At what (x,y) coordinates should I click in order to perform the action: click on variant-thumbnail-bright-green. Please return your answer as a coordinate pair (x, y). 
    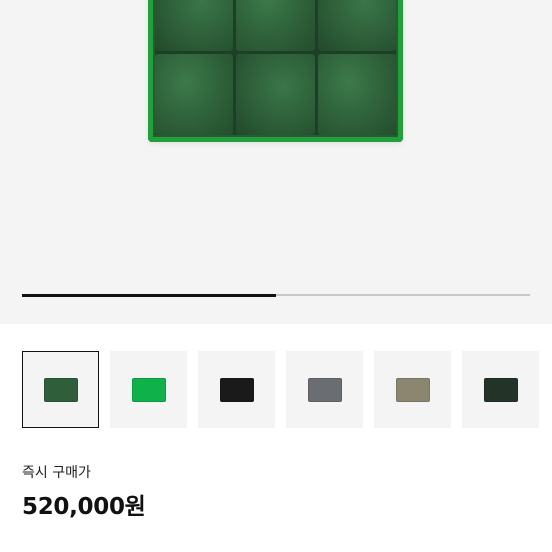
    Looking at the image, I should click on (148, 389).